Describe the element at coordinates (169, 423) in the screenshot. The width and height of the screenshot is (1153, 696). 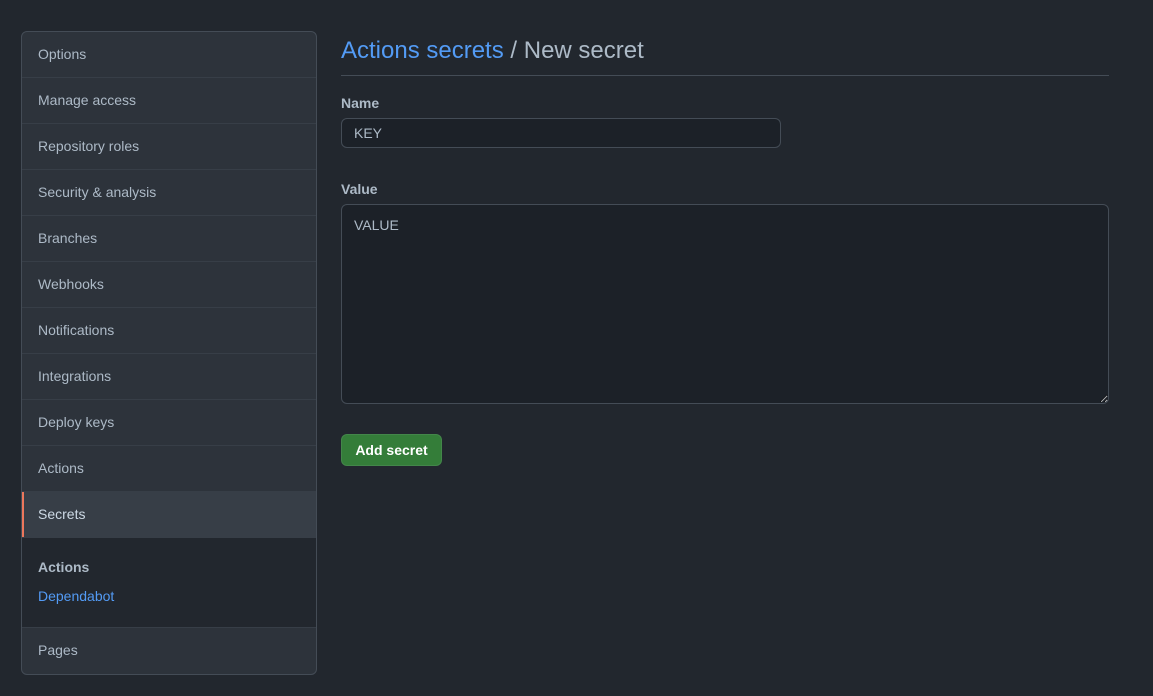
I see `sidebar-item-deploy-keys: Deploy keys` at that location.